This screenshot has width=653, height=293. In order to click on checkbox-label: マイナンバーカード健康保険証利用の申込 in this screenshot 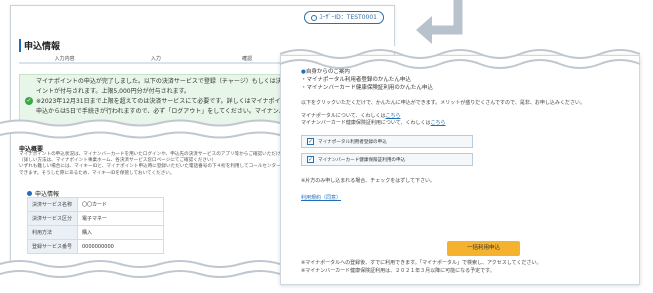, I will do `click(362, 160)`.